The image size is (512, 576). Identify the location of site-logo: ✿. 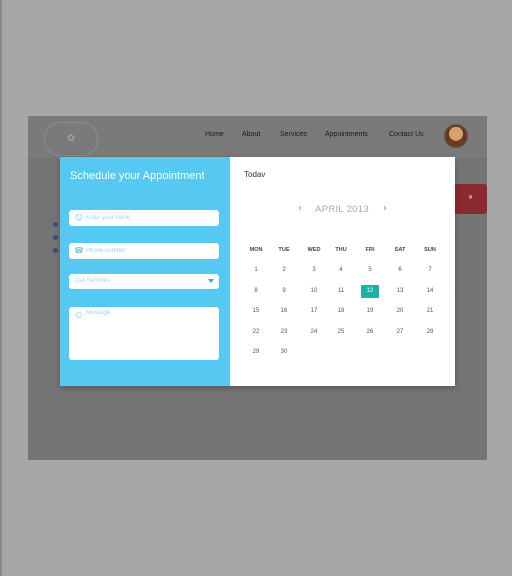
(71, 139).